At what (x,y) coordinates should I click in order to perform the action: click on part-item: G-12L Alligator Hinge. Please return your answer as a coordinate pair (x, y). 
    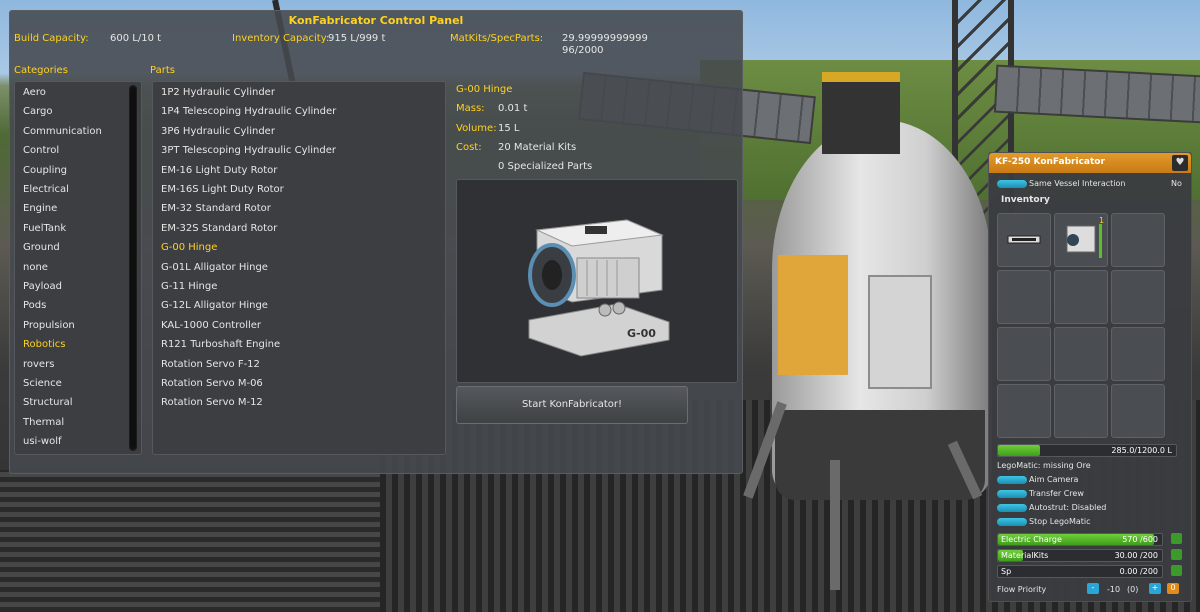
    Looking at the image, I should click on (214, 305).